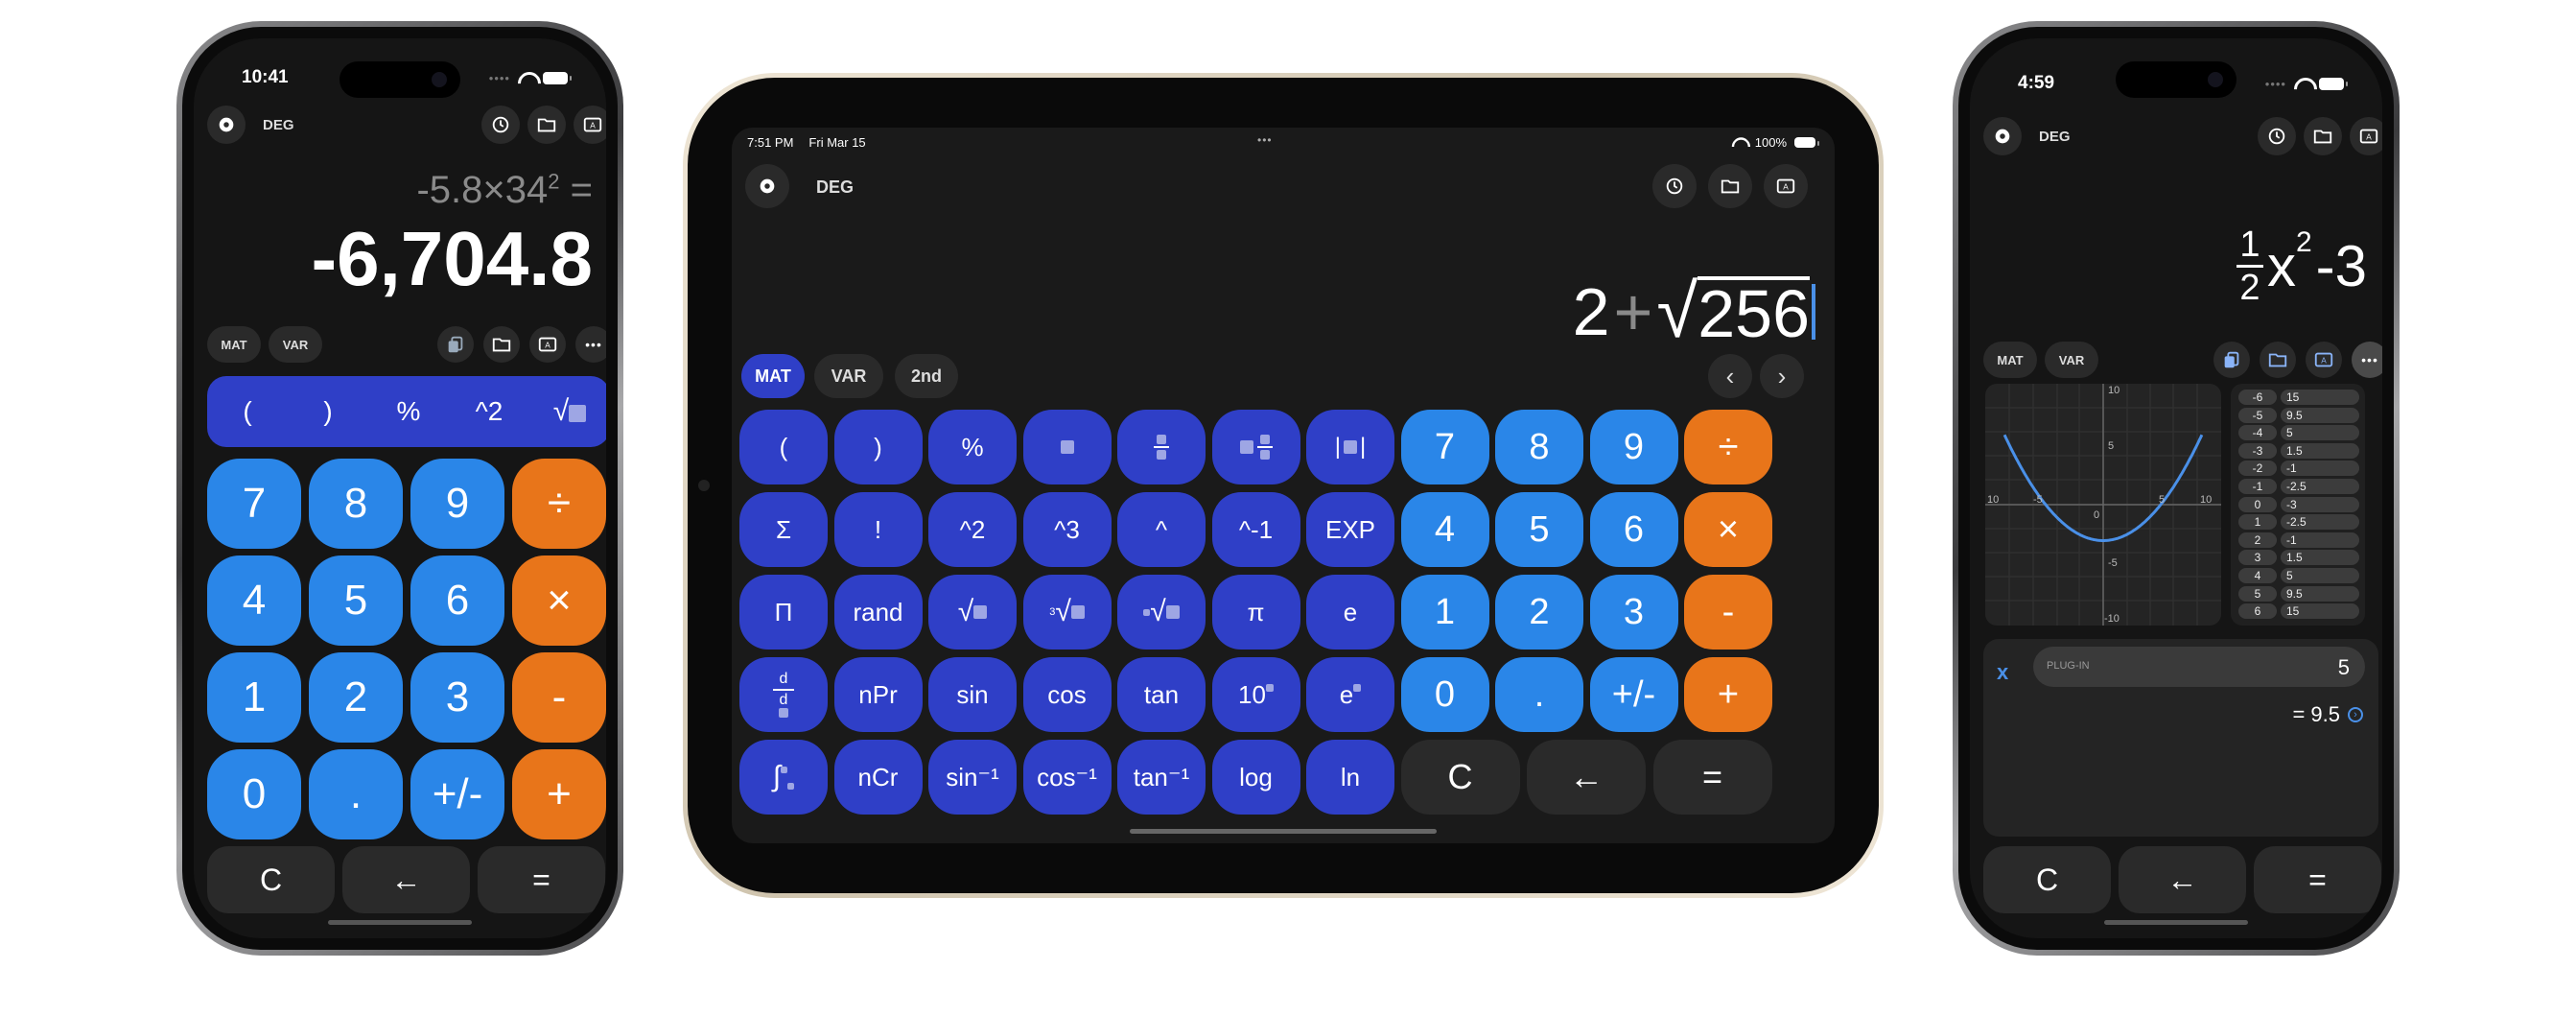 This screenshot has height=1016, width=2576. I want to click on key-pi: π, so click(1255, 612).